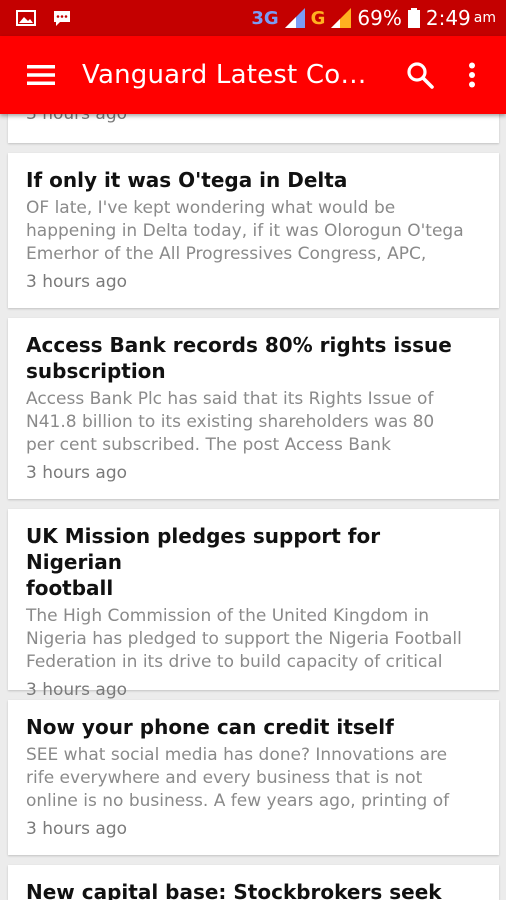 The image size is (506, 900). What do you see at coordinates (26, 18) in the screenshot?
I see `gallery-notification-icon` at bounding box center [26, 18].